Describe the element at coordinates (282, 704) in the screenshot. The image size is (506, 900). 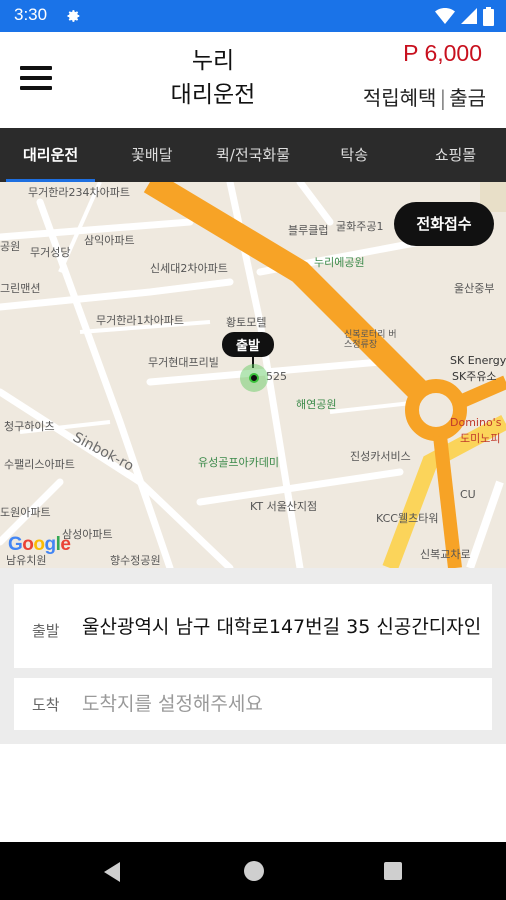
I see `destination-input` at that location.